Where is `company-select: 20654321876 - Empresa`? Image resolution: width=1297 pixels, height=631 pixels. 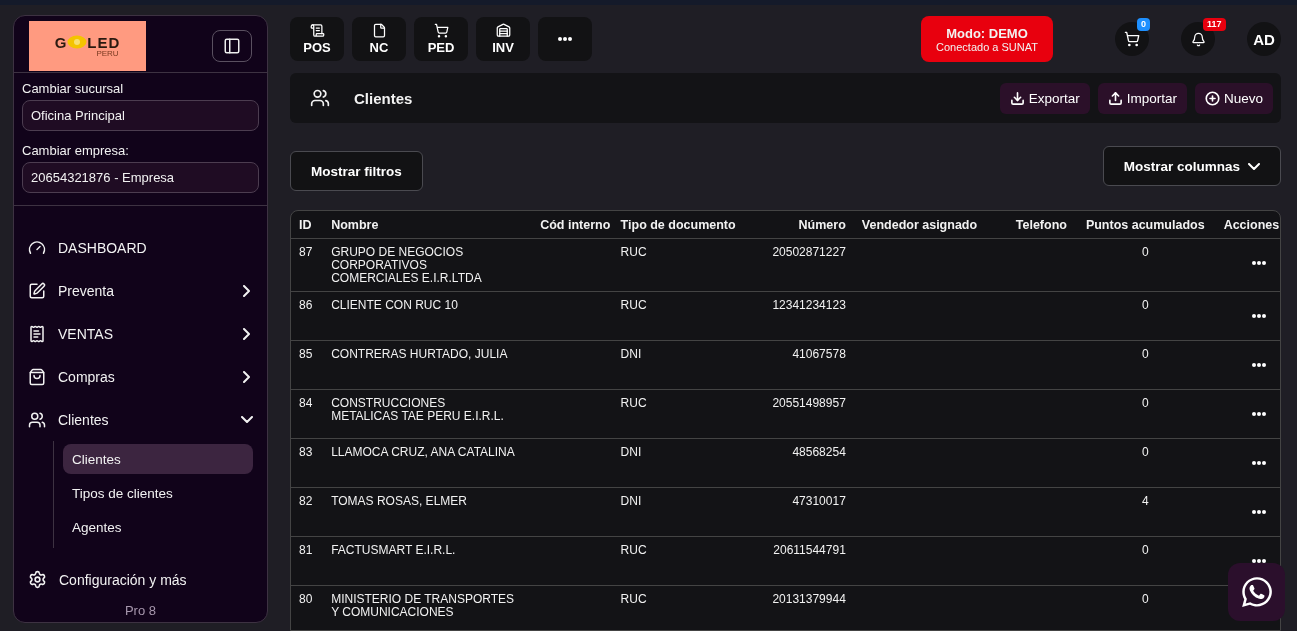 company-select: 20654321876 - Empresa is located at coordinates (140, 177).